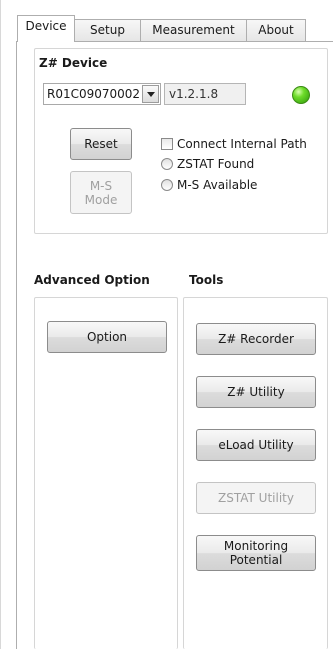  I want to click on reset-button: Reset, so click(101, 144).